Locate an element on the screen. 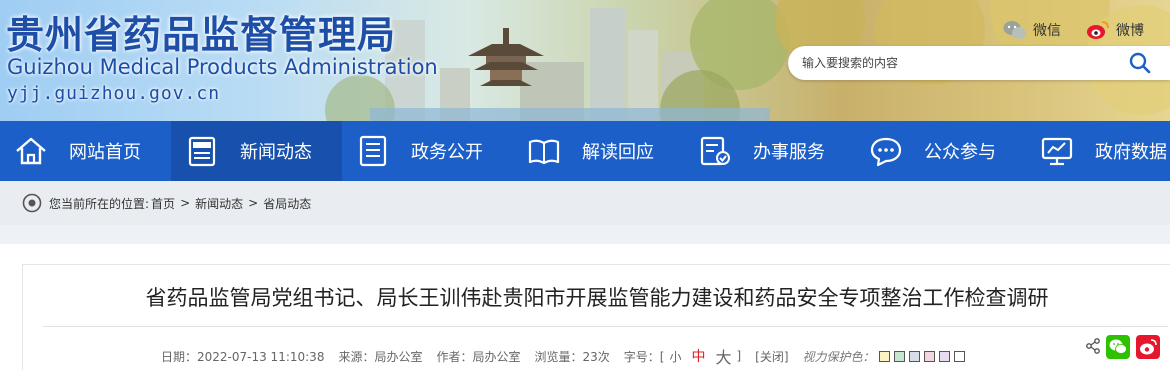  nav-label: 新闻动态 is located at coordinates (276, 152).